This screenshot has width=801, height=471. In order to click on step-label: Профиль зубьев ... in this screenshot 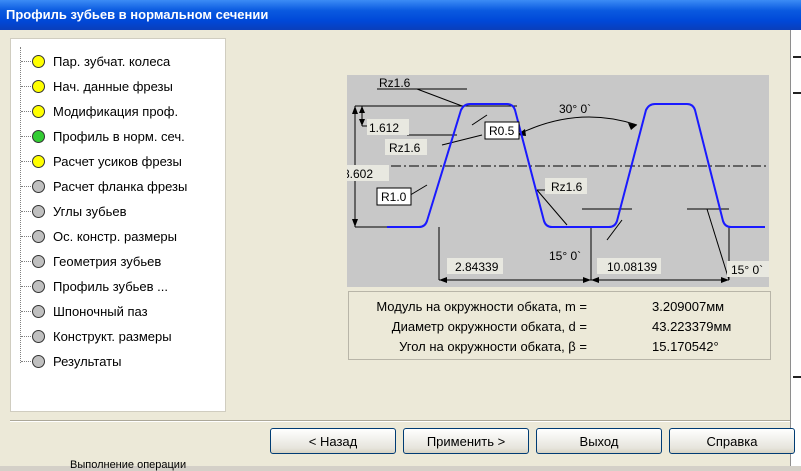, I will do `click(110, 286)`.